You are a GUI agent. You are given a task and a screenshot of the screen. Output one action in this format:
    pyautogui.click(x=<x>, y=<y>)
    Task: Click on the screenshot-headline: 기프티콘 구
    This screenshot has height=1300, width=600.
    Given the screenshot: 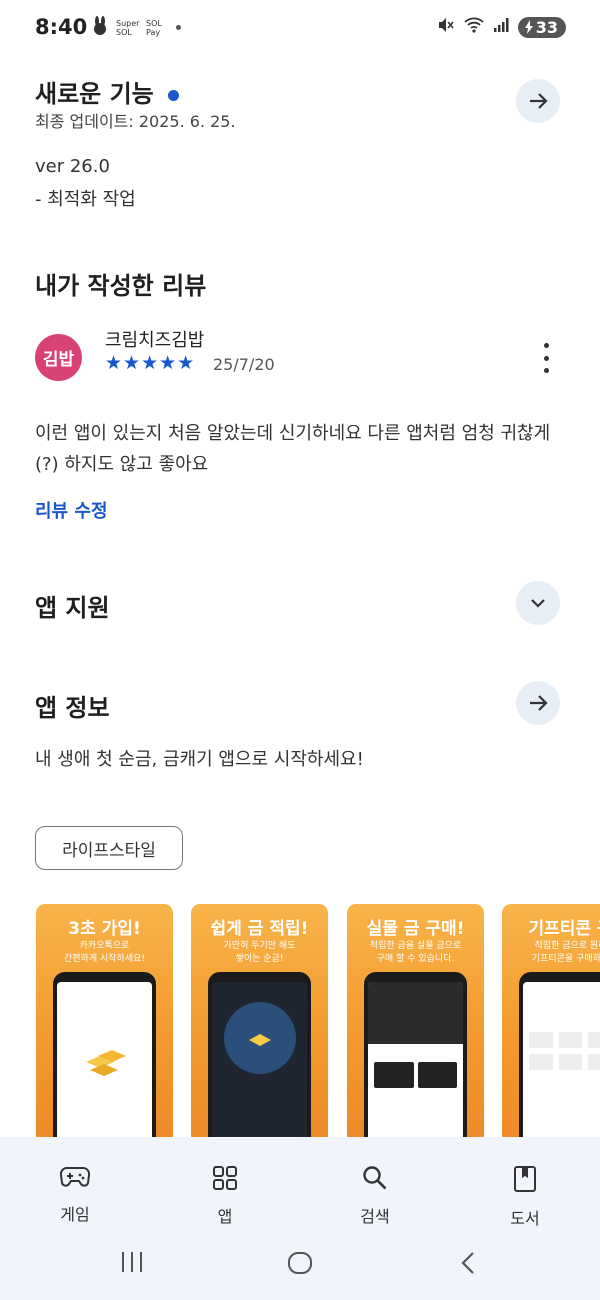 What is the action you would take?
    pyautogui.click(x=564, y=929)
    